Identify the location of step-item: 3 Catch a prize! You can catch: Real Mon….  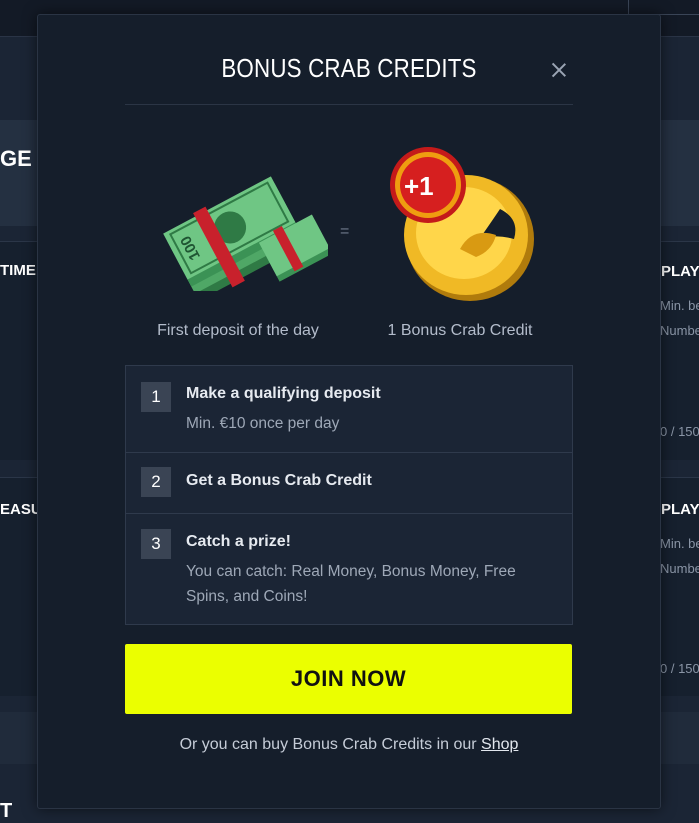
(349, 569).